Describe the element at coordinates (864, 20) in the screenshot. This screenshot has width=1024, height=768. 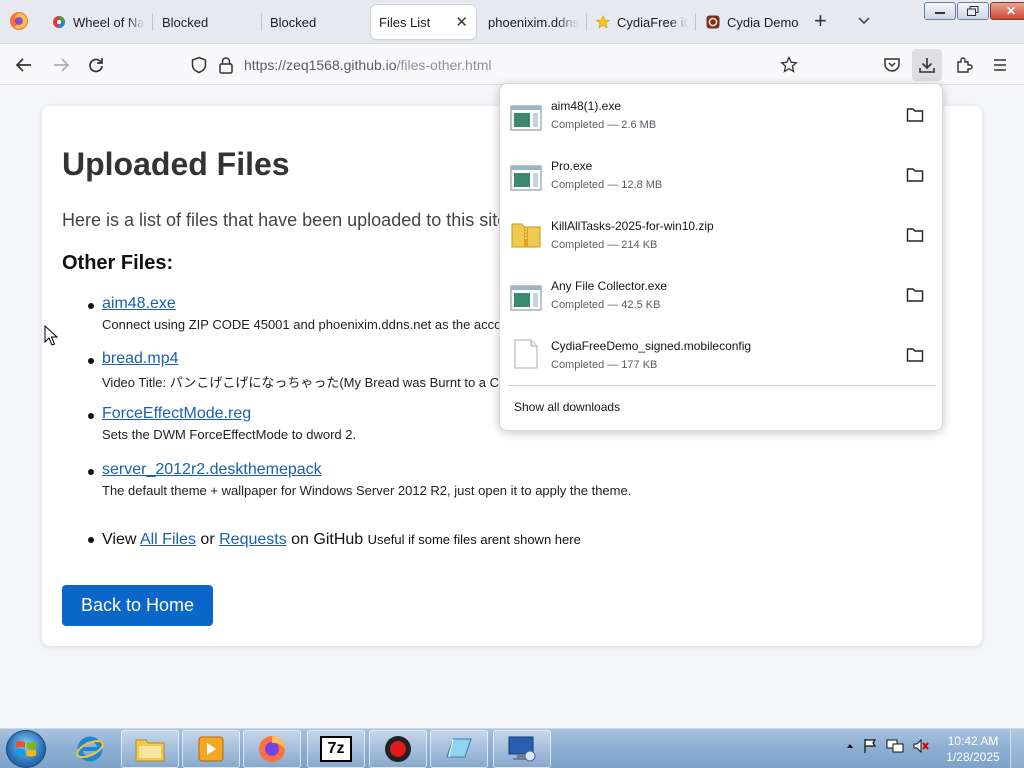
I see `chevron-down-icon` at that location.